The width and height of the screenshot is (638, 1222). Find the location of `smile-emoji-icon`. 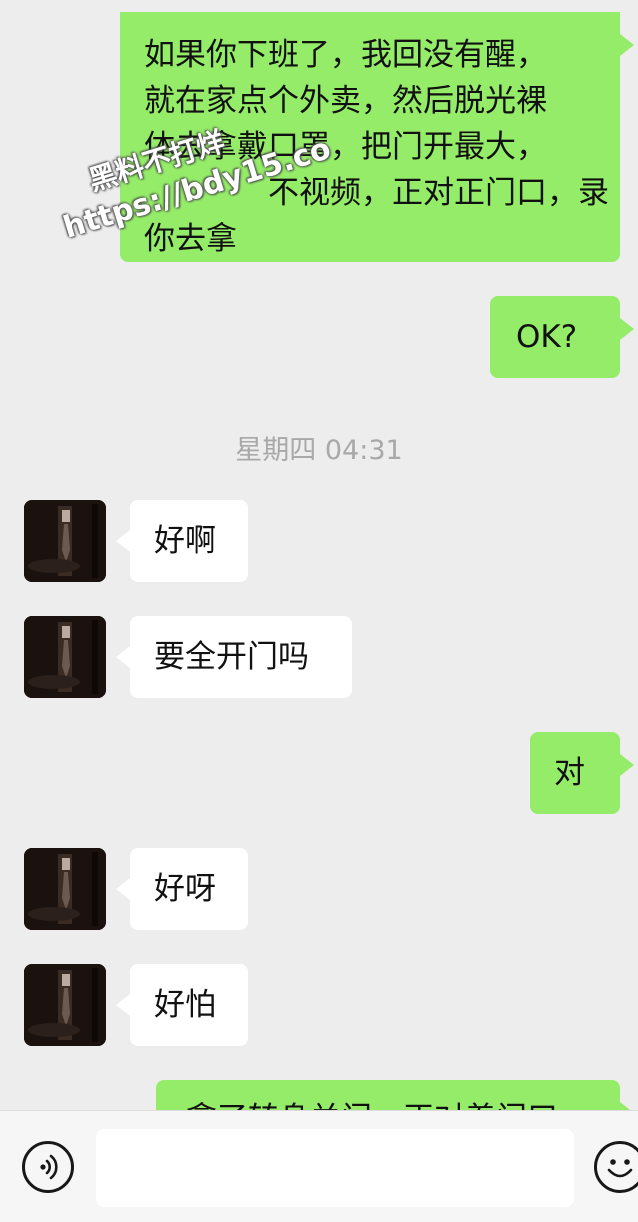

smile-emoji-icon is located at coordinates (616, 1167).